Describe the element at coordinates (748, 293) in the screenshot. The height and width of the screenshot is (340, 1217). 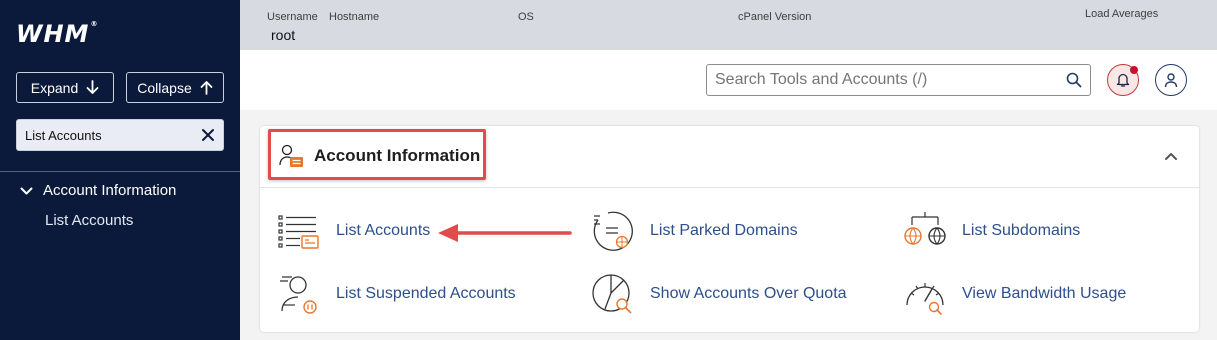
I see `tool-label: Show Accounts Over Quota` at that location.